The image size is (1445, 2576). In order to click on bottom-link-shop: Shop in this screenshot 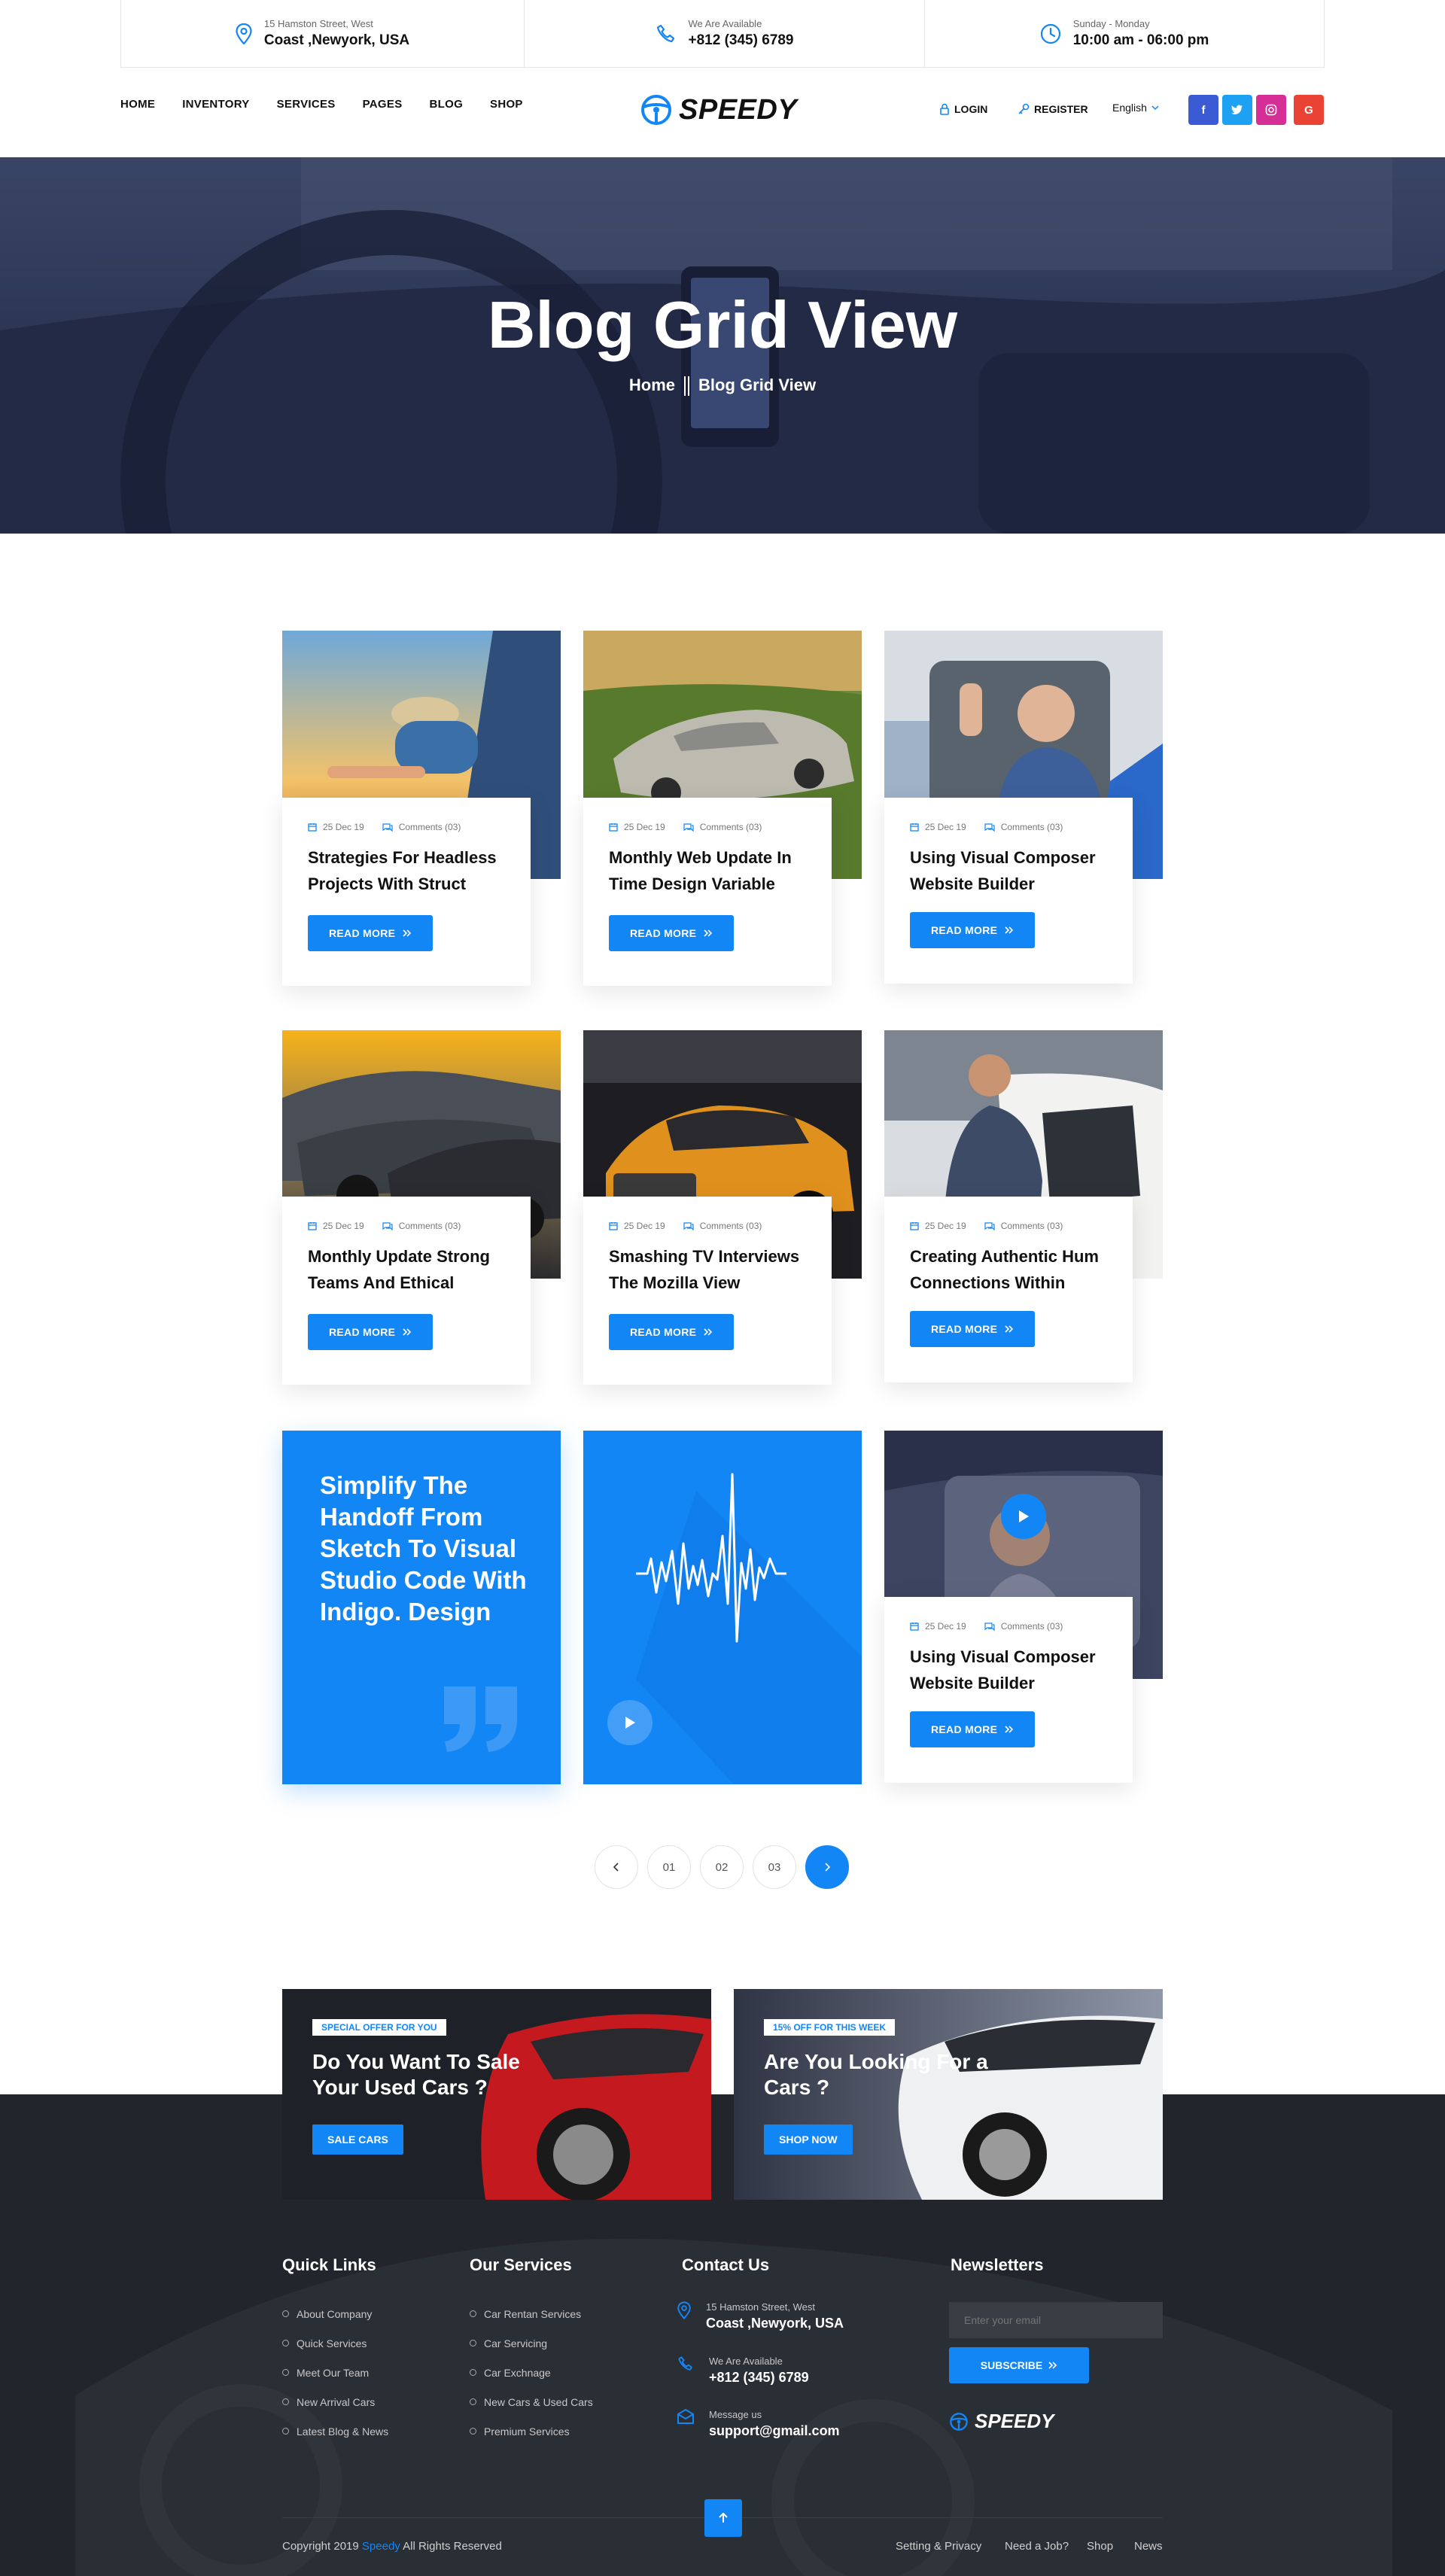, I will do `click(1100, 2546)`.